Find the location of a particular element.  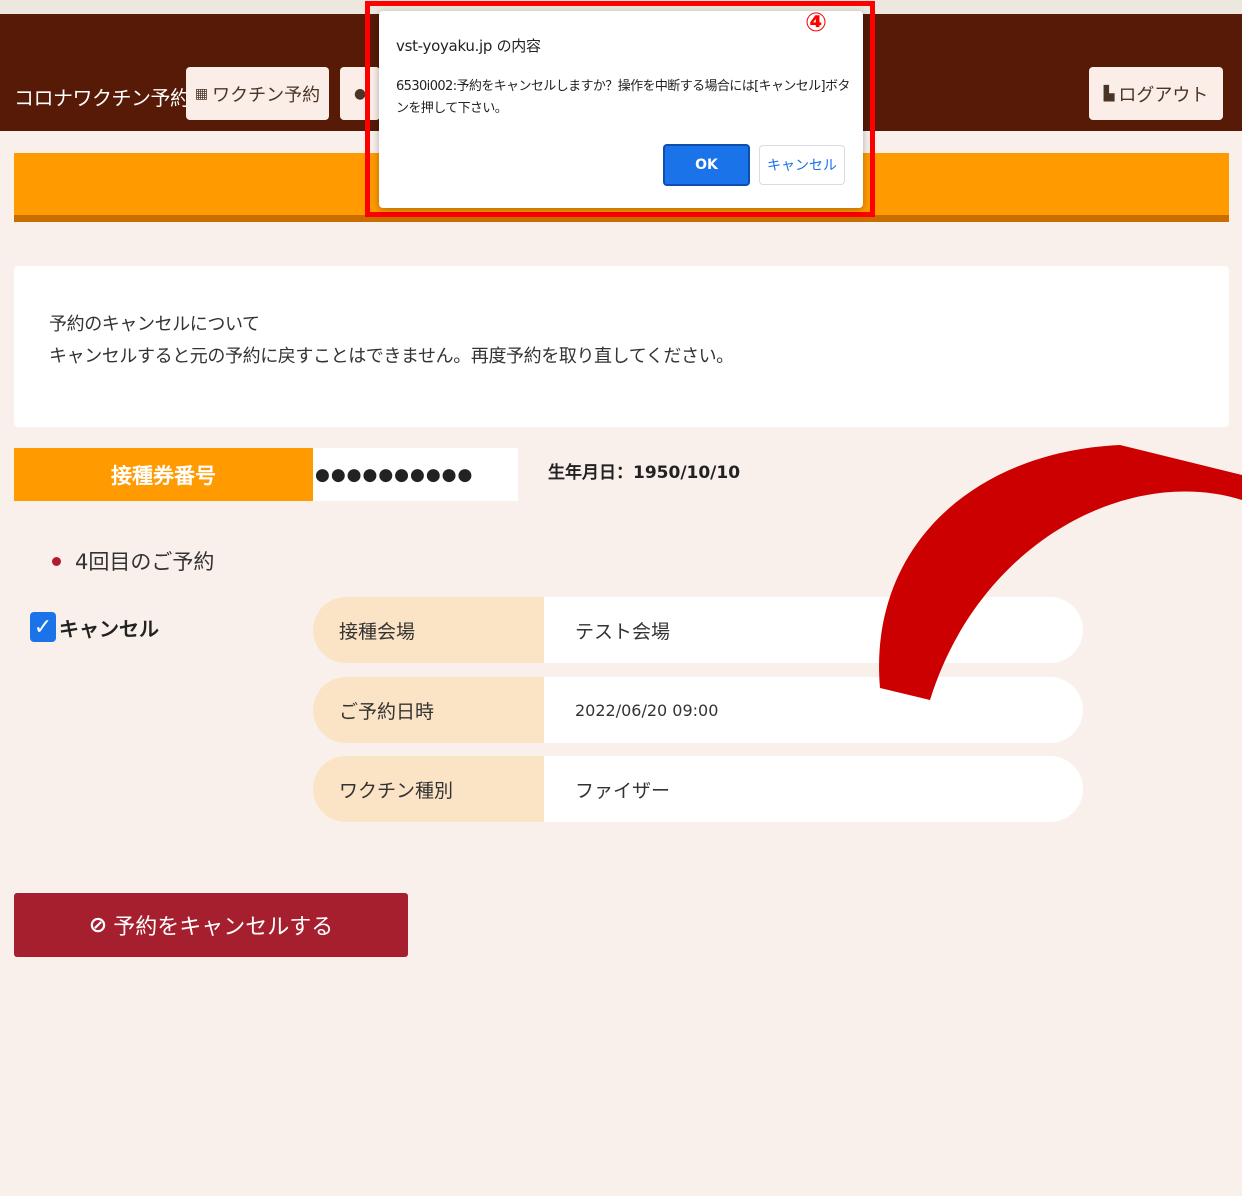

venue-value: テスト会場 is located at coordinates (623, 631).